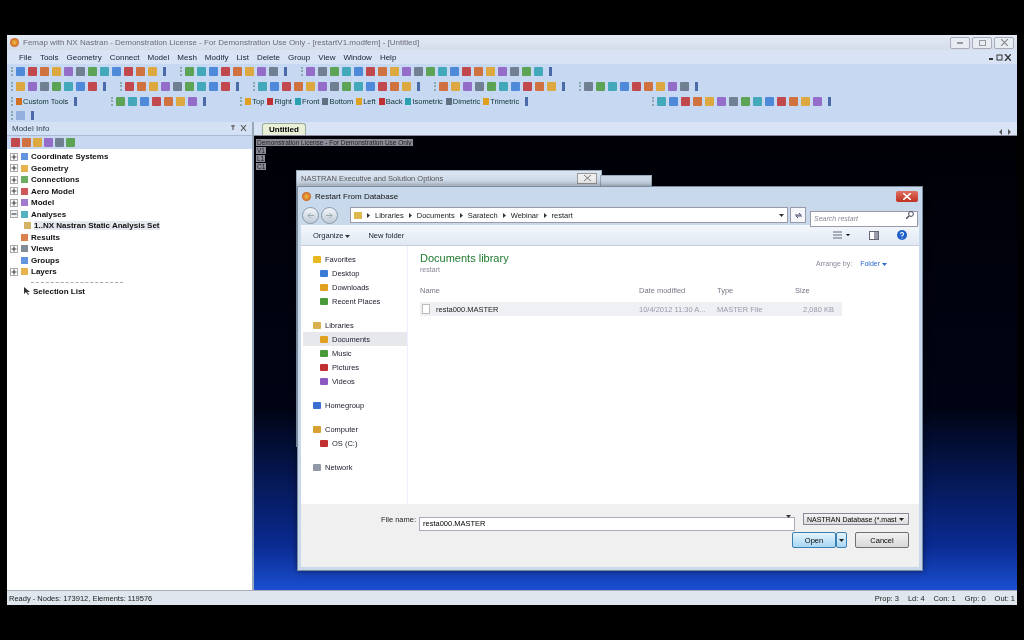 Image resolution: width=1024 pixels, height=640 pixels. What do you see at coordinates (216, 57) in the screenshot?
I see `menu-item: Modify` at bounding box center [216, 57].